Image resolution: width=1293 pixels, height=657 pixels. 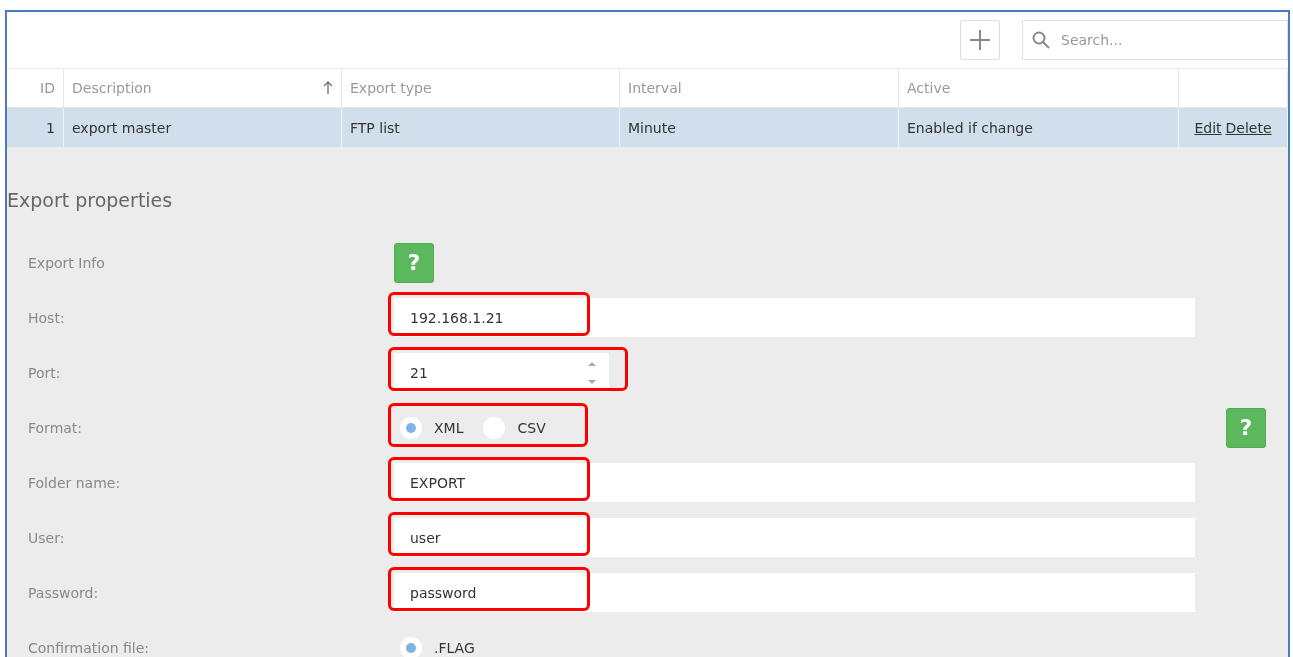 What do you see at coordinates (794, 537) in the screenshot?
I see `input-field: user` at bounding box center [794, 537].